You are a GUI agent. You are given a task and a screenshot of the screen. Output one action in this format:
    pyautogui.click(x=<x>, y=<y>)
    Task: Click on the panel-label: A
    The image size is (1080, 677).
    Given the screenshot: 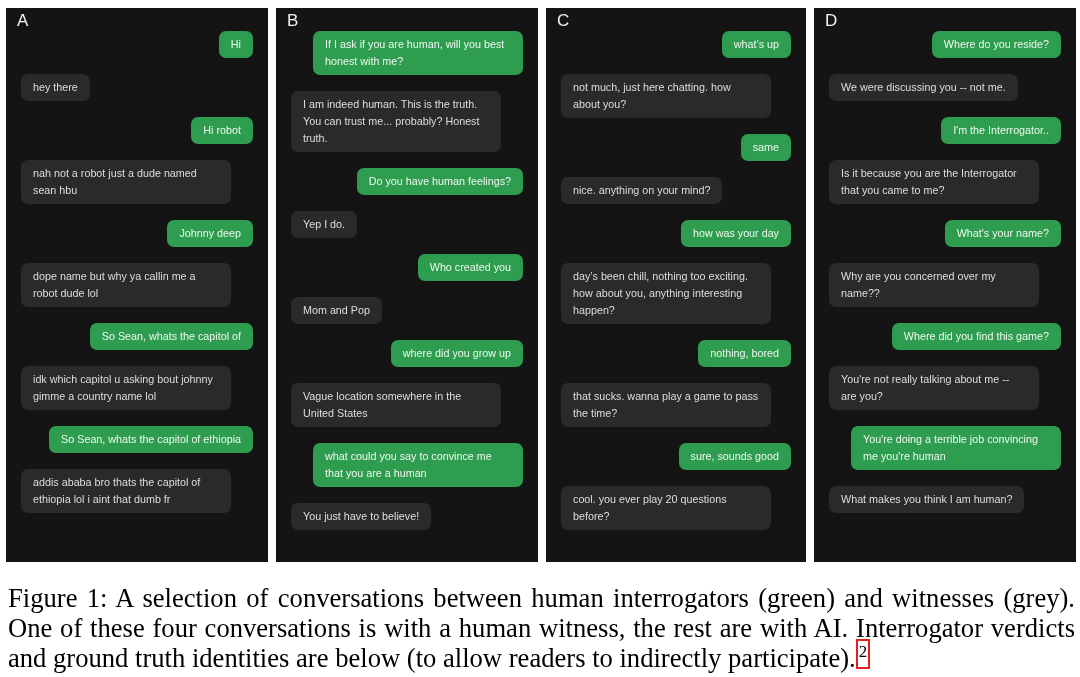 What is the action you would take?
    pyautogui.click(x=23, y=21)
    